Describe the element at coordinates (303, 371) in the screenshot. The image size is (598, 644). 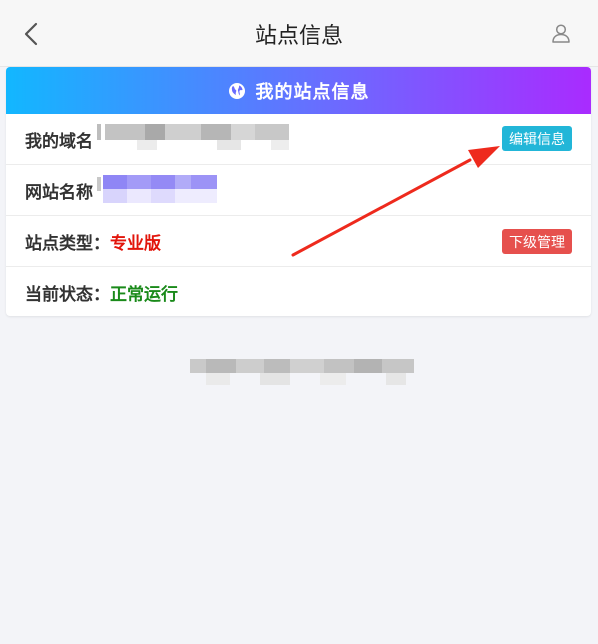
I see `footer-text-redacted` at that location.